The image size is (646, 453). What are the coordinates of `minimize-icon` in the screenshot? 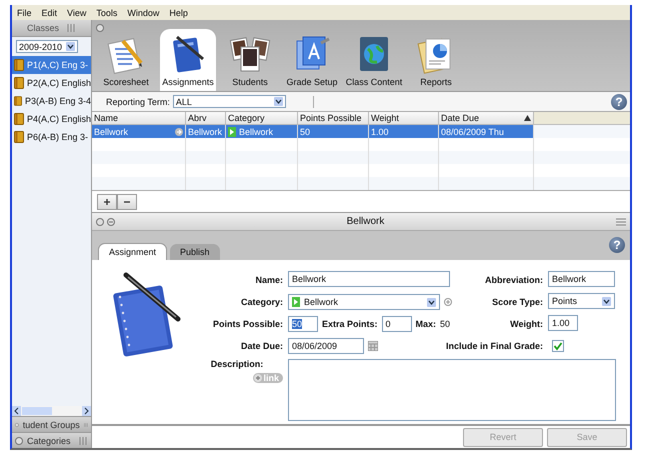 It's located at (111, 222).